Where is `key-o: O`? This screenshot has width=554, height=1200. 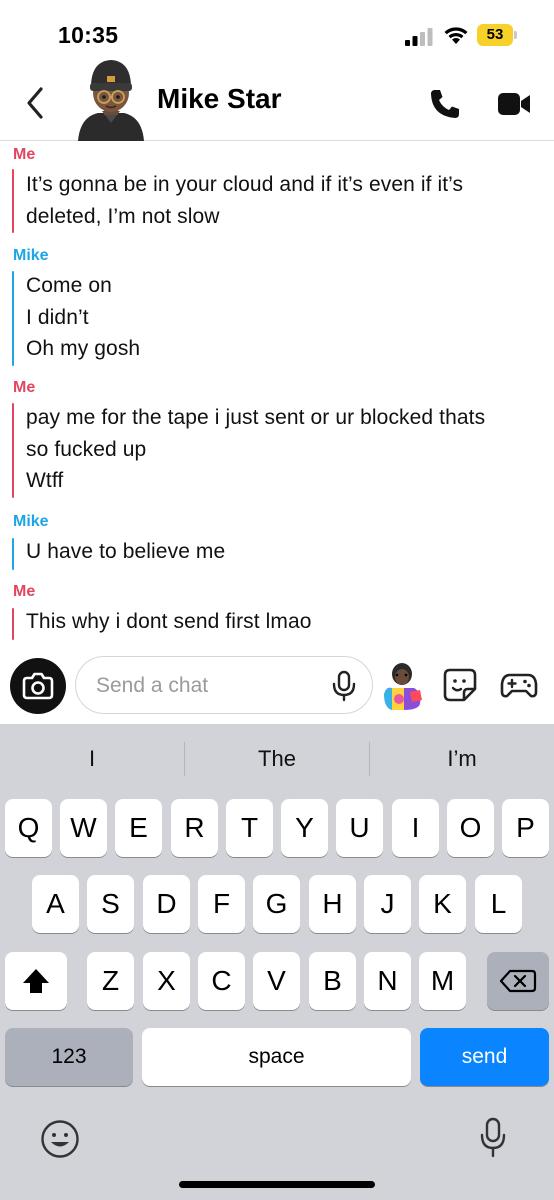 key-o: O is located at coordinates (470, 828).